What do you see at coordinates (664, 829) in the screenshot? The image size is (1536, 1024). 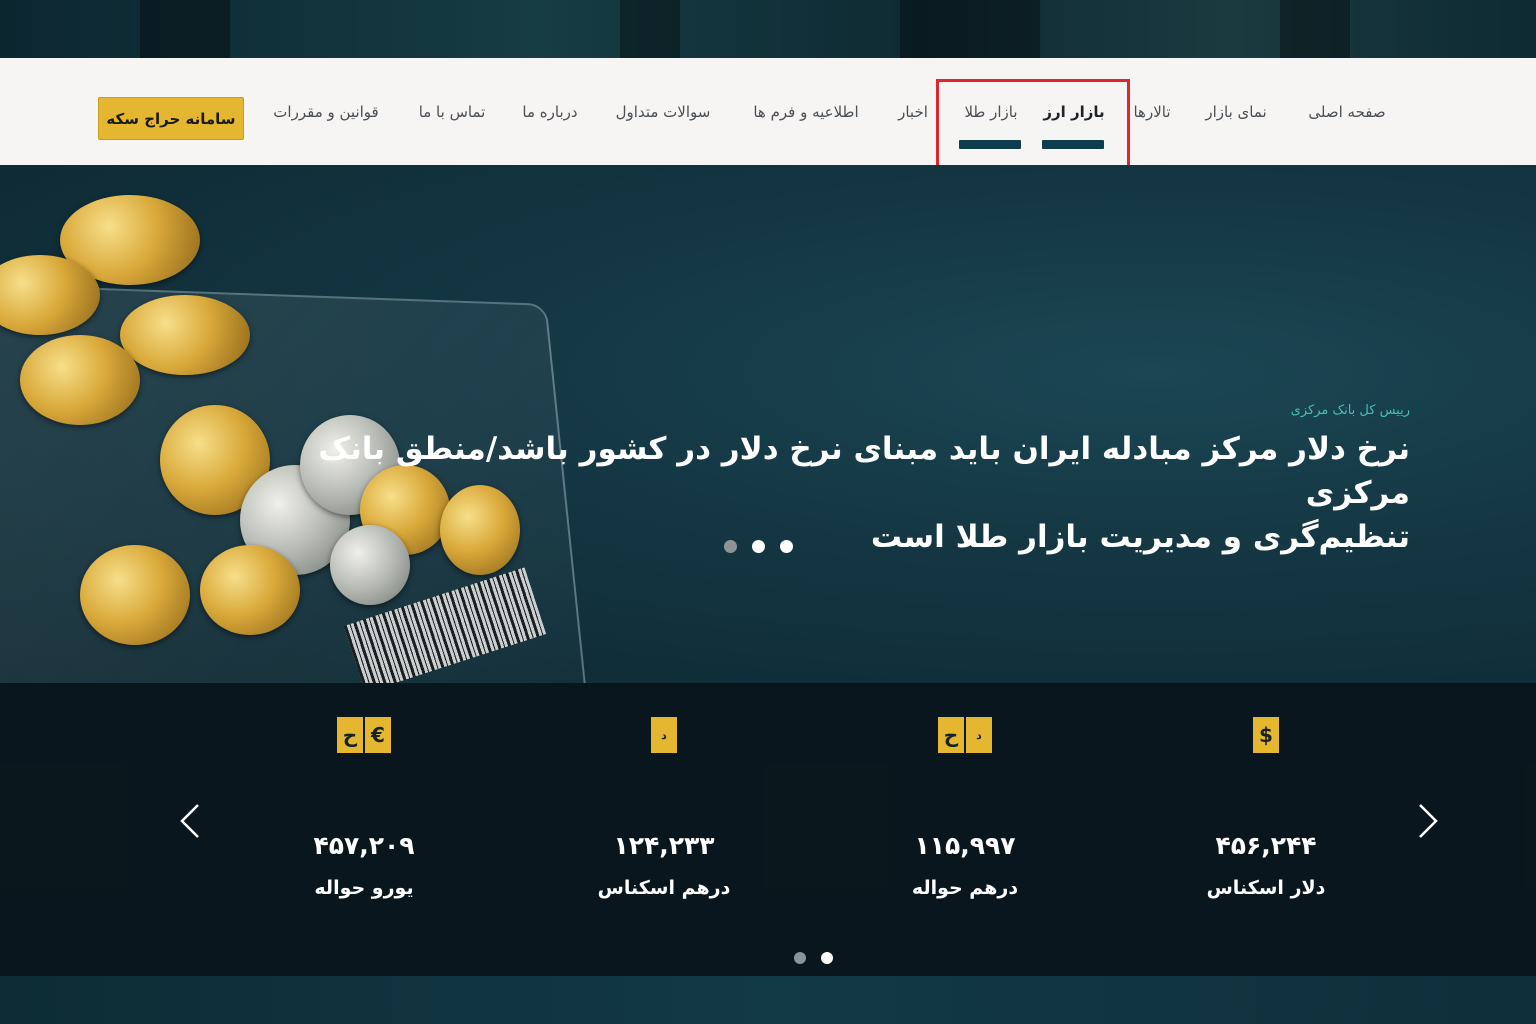 I see `rate-card-dirham-cash: د ۱۲۴,۲۳۳ درهم اسکناس` at bounding box center [664, 829].